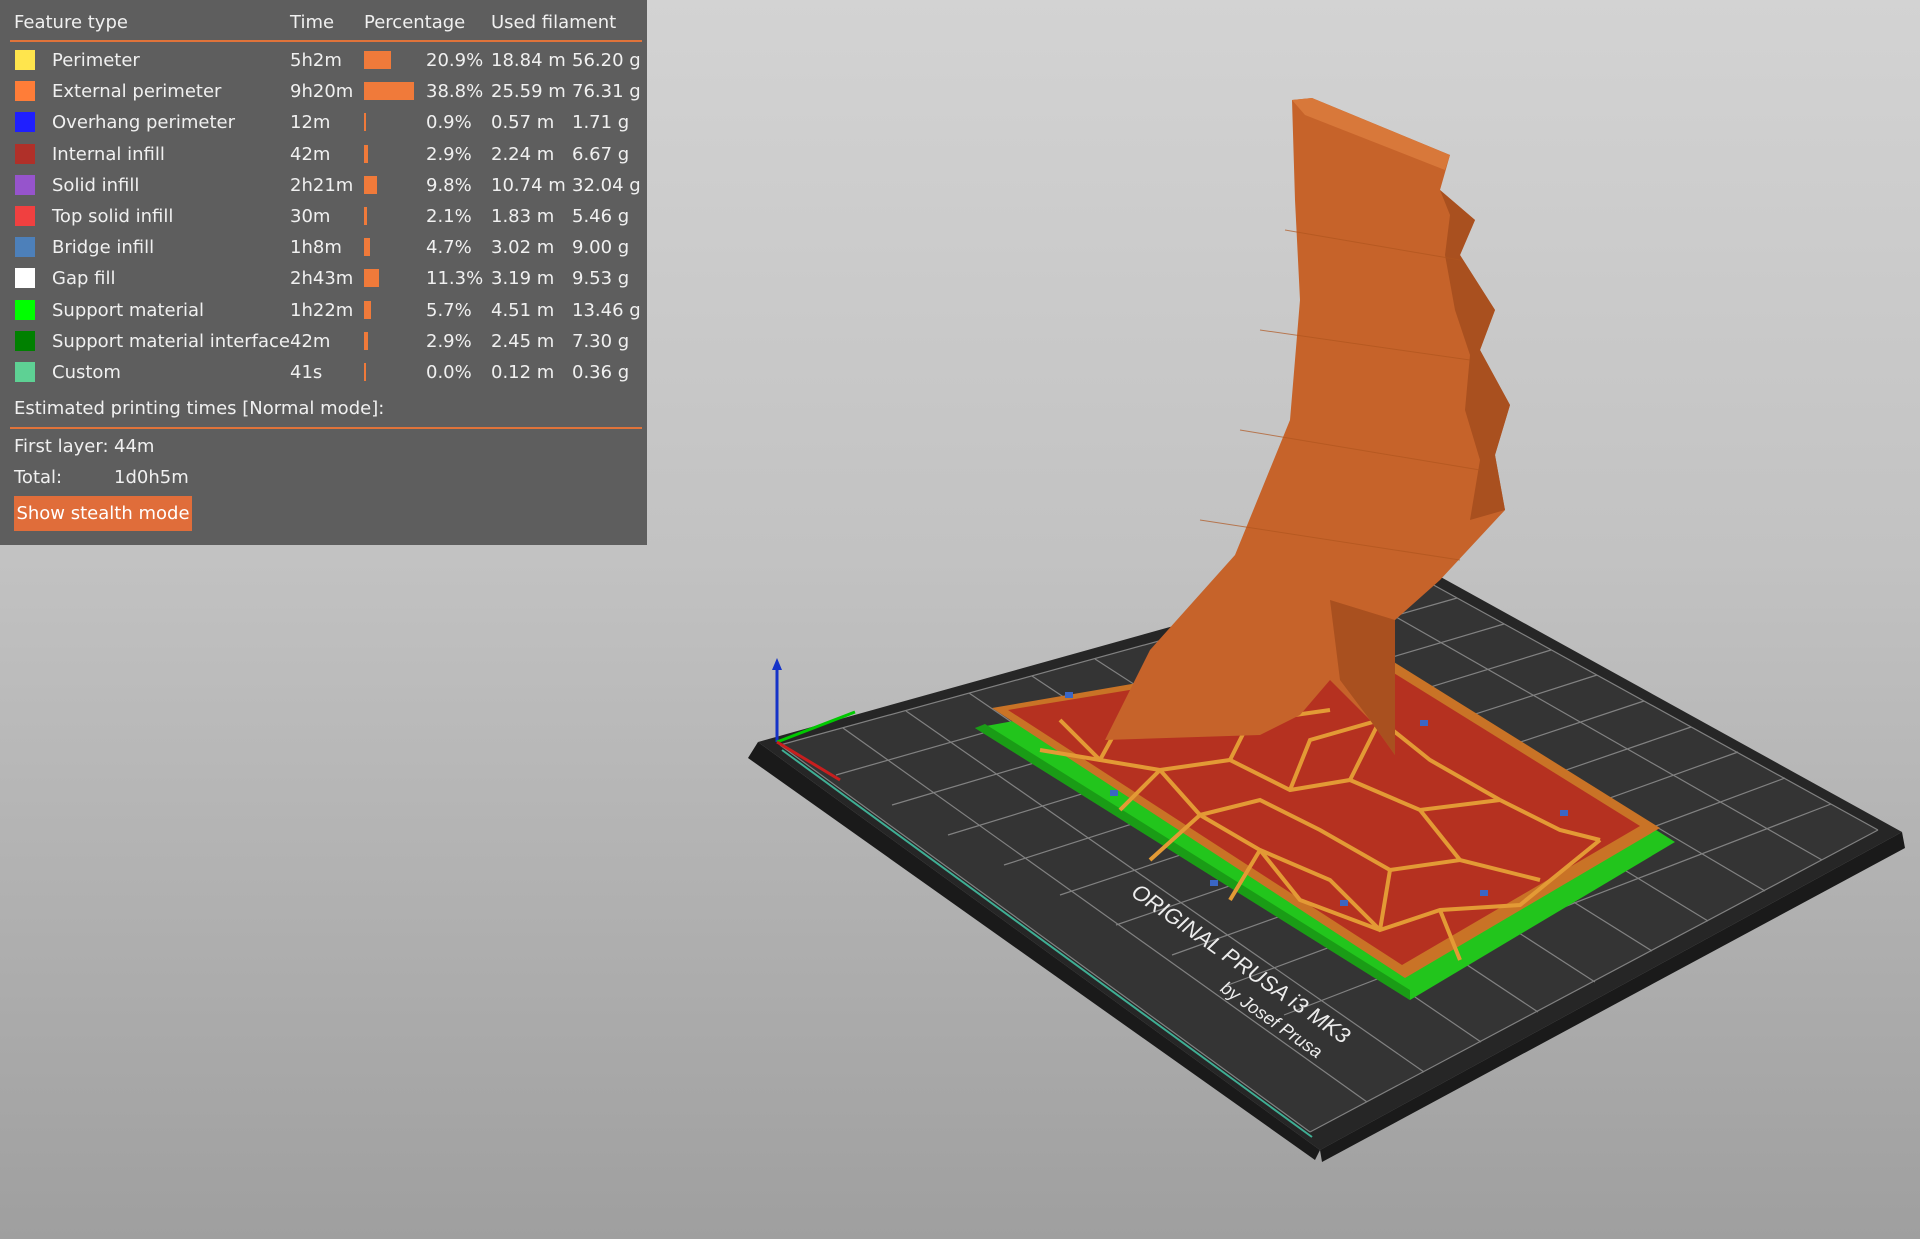 This screenshot has height=1239, width=1920. What do you see at coordinates (601, 154) in the screenshot?
I see `feature-weight: 6.67 g` at bounding box center [601, 154].